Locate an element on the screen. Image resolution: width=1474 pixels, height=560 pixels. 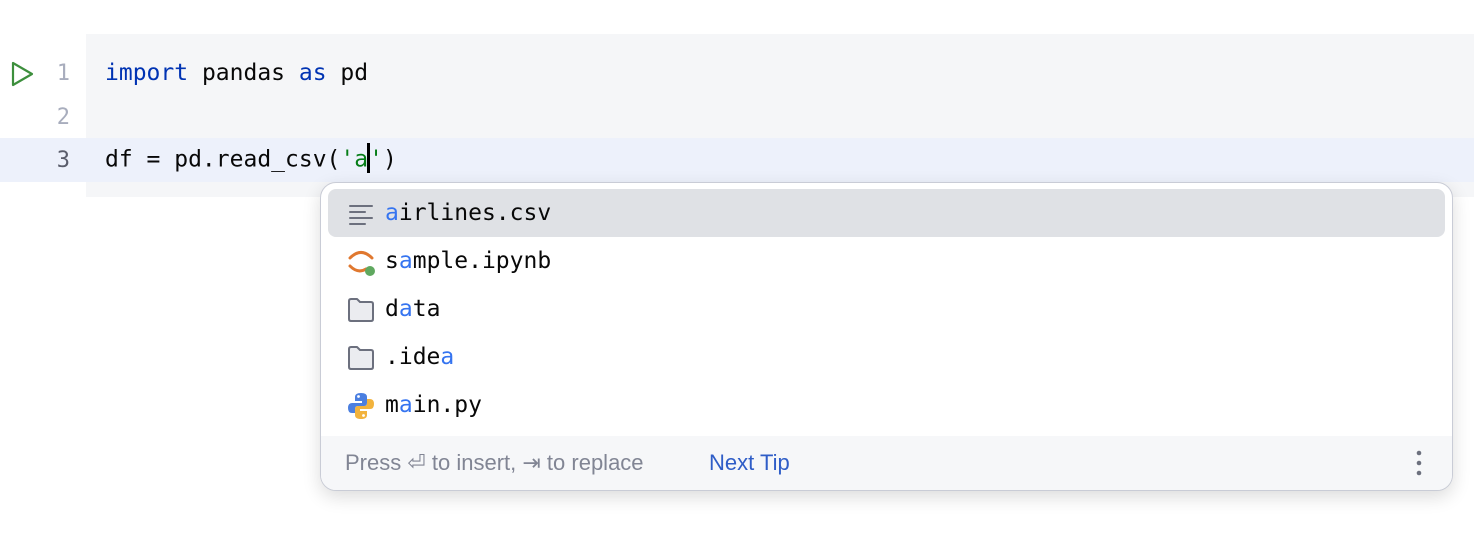
completion-item: sample.ipynb is located at coordinates (886, 261).